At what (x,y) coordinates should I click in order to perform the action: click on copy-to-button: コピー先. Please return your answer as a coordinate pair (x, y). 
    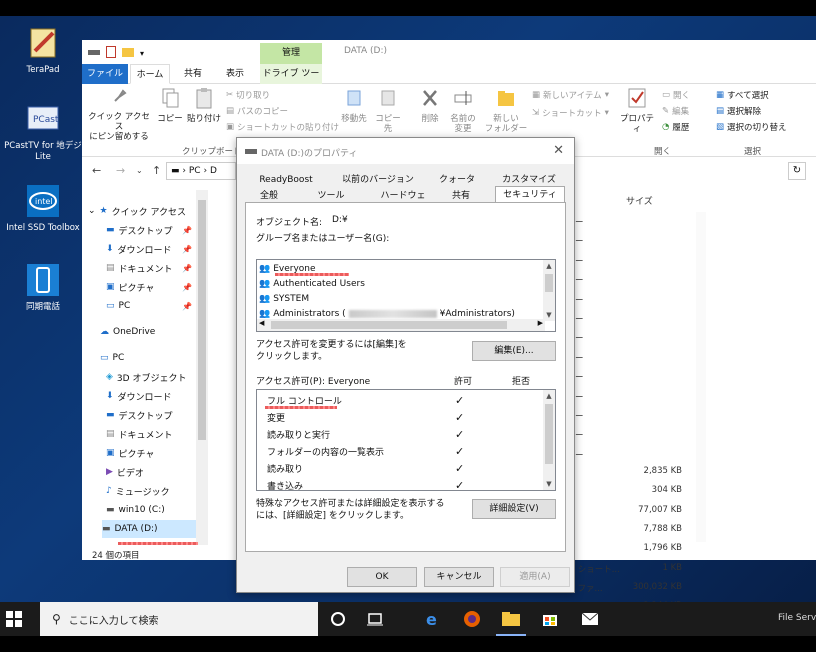
    Looking at the image, I should click on (388, 110).